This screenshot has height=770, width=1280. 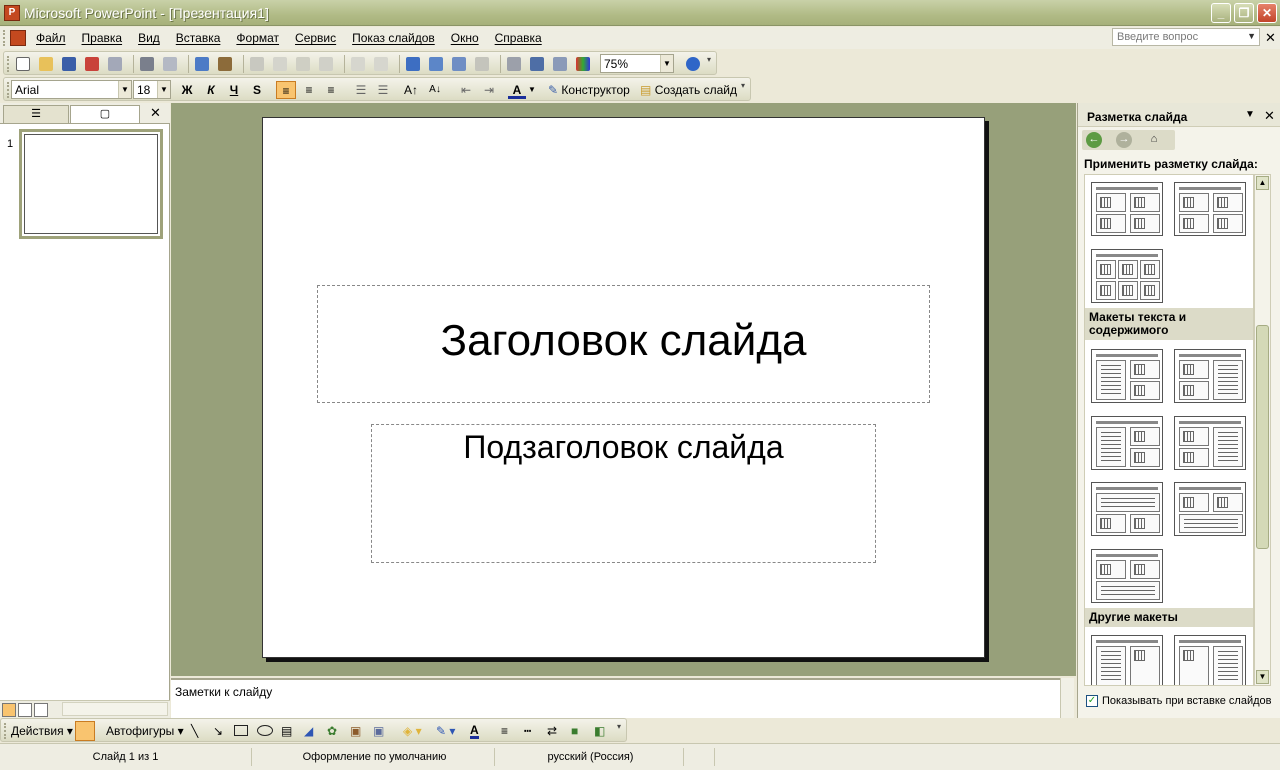 What do you see at coordinates (187, 90) in the screenshot?
I see `bold-button: Ж` at bounding box center [187, 90].